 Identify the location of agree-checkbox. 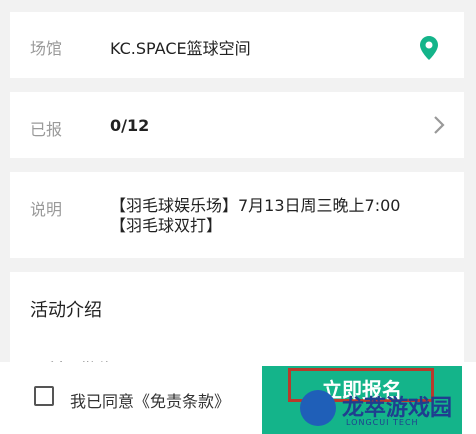
(44, 396).